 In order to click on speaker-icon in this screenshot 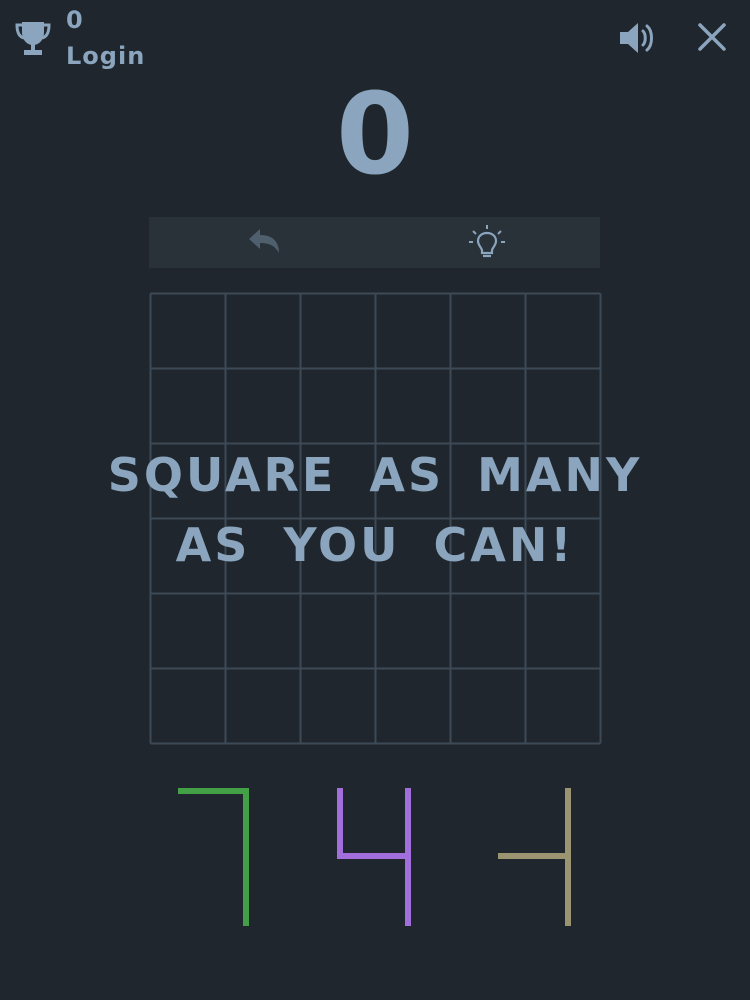, I will do `click(637, 38)`.